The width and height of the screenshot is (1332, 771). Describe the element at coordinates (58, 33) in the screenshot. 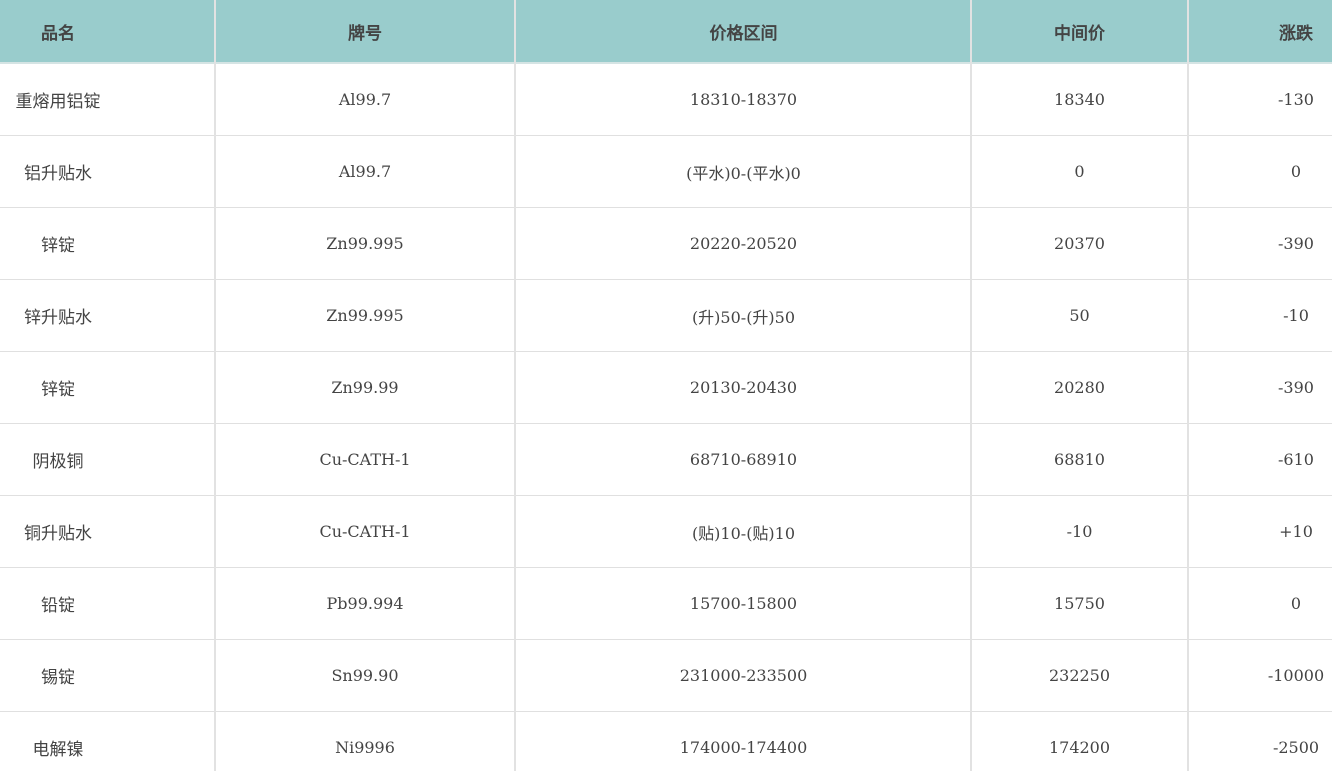

I see `header-product-name: 品名` at that location.